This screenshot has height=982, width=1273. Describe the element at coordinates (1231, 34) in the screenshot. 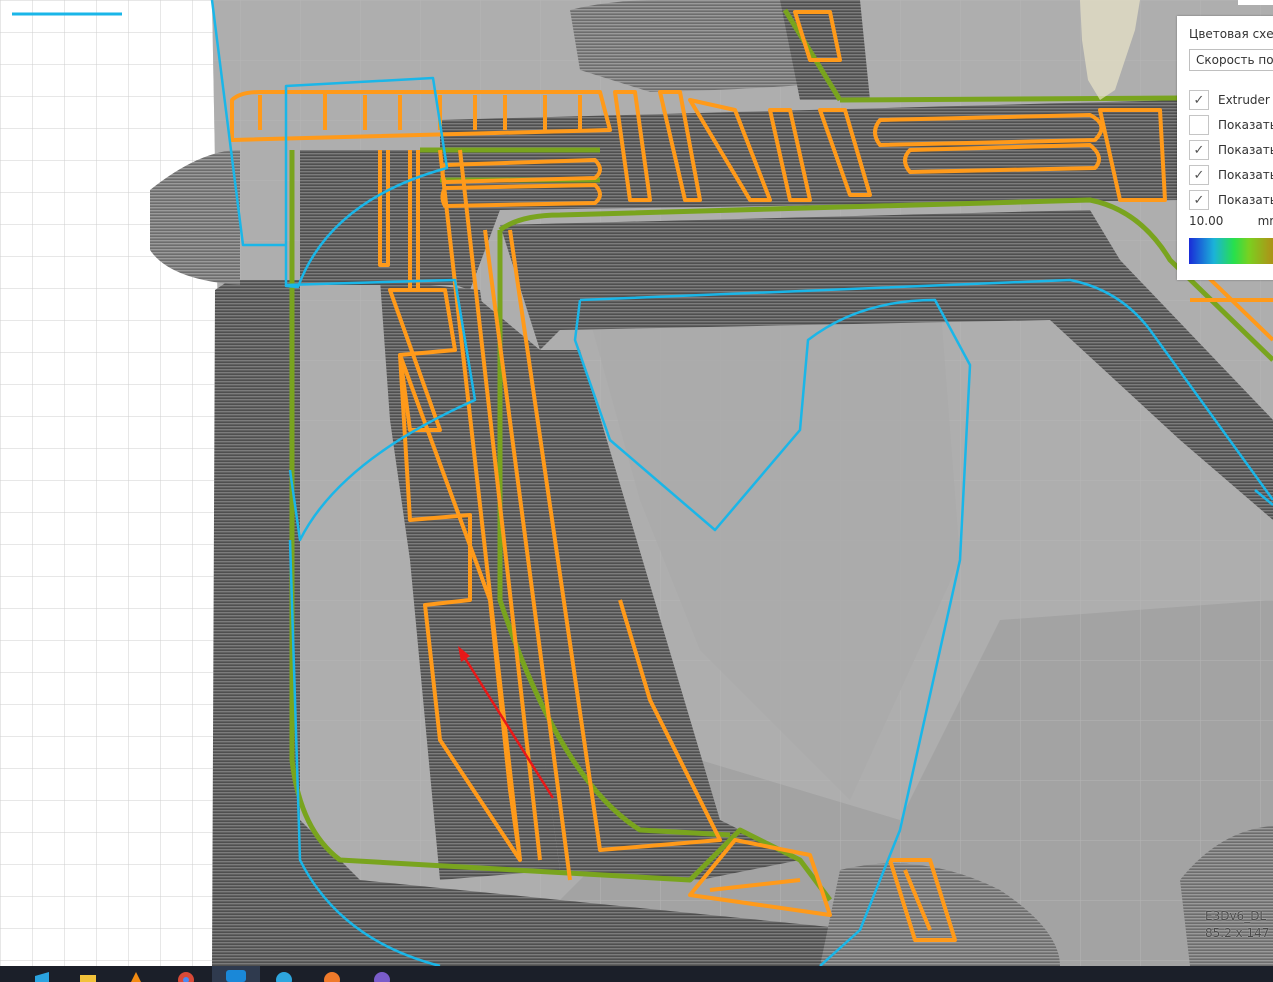

I see `color-scheme-title: Цветовая схем` at that location.